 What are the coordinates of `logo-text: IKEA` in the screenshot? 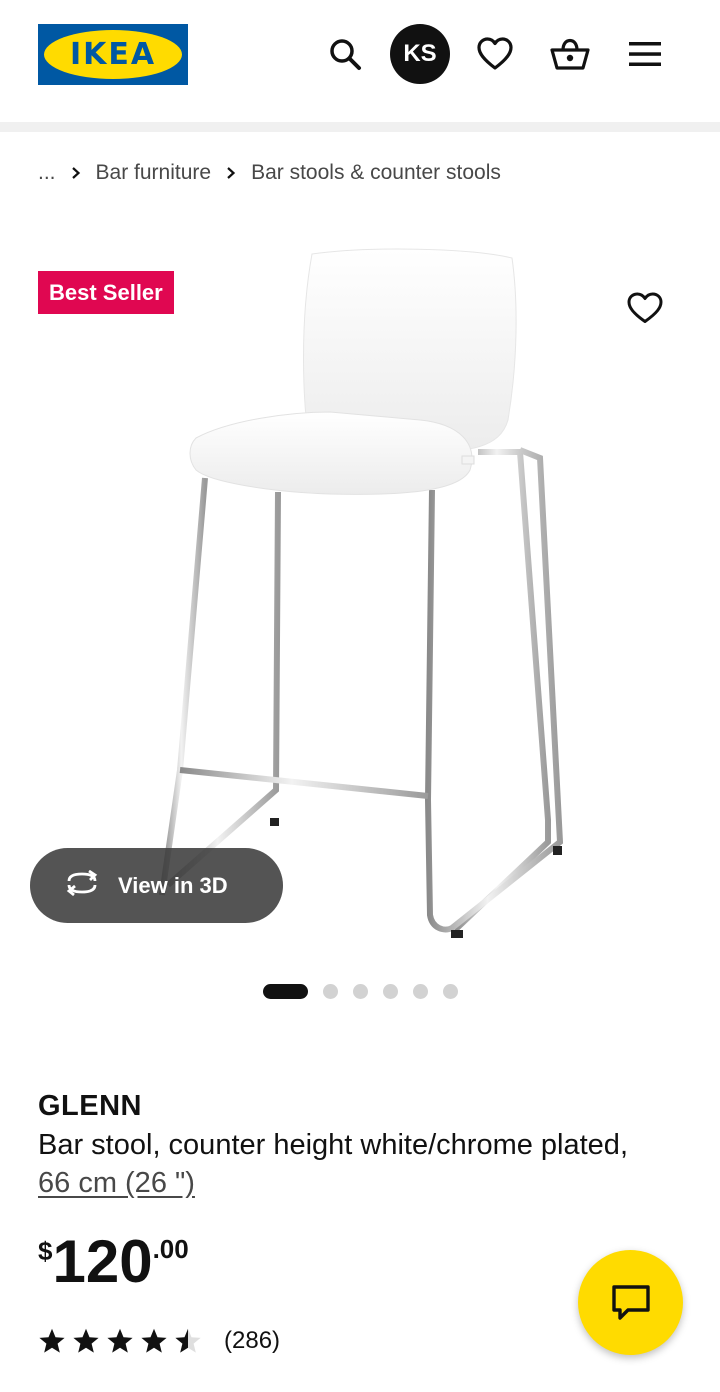 It's located at (113, 54).